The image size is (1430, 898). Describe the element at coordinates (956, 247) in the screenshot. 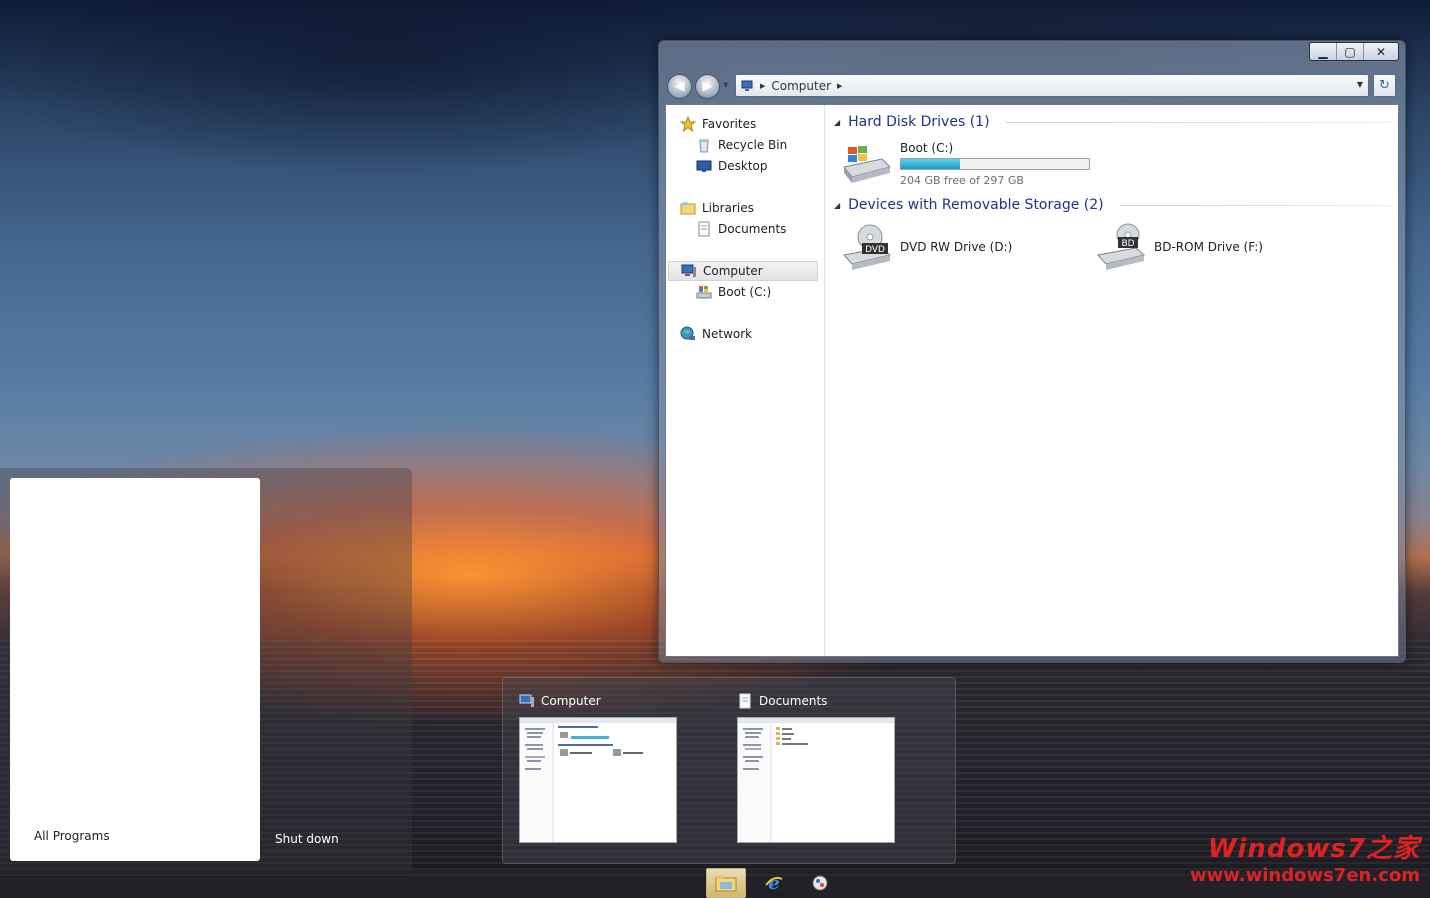

I see `drive-name: DVD RW Drive (D:)` at that location.